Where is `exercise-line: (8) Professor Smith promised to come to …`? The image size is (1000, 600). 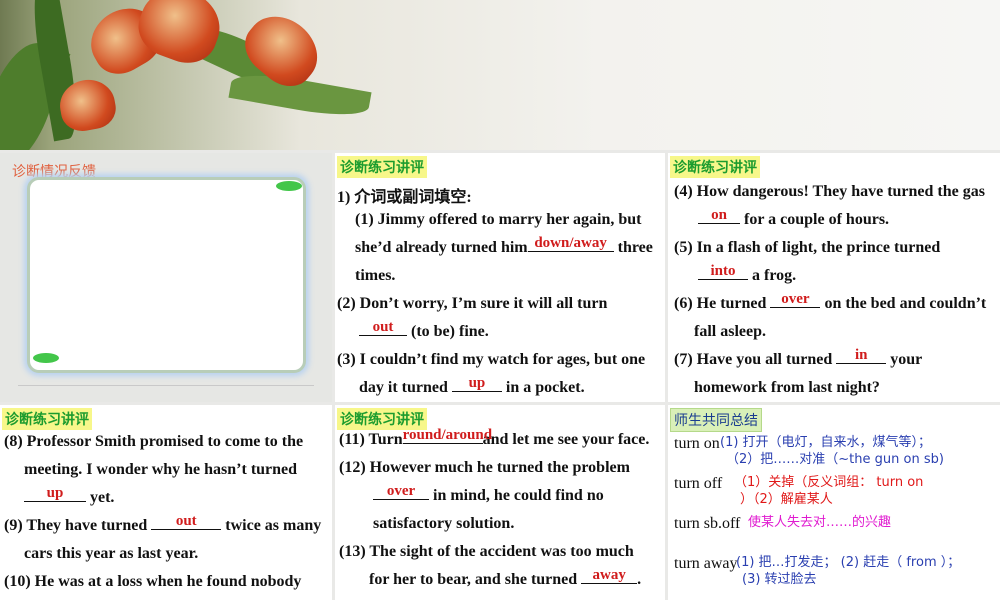
exercise-line: (8) Professor Smith promised to come to … is located at coordinates (153, 442).